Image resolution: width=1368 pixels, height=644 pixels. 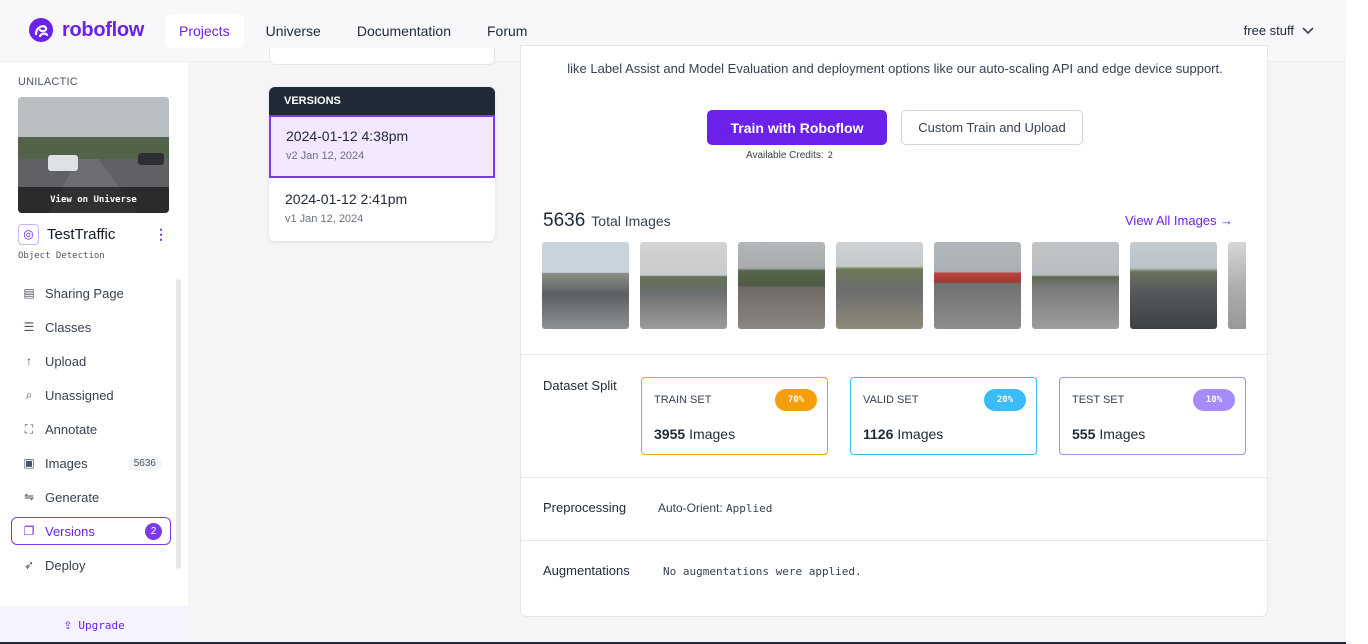 I want to click on nav-forum: Forum, so click(x=507, y=31).